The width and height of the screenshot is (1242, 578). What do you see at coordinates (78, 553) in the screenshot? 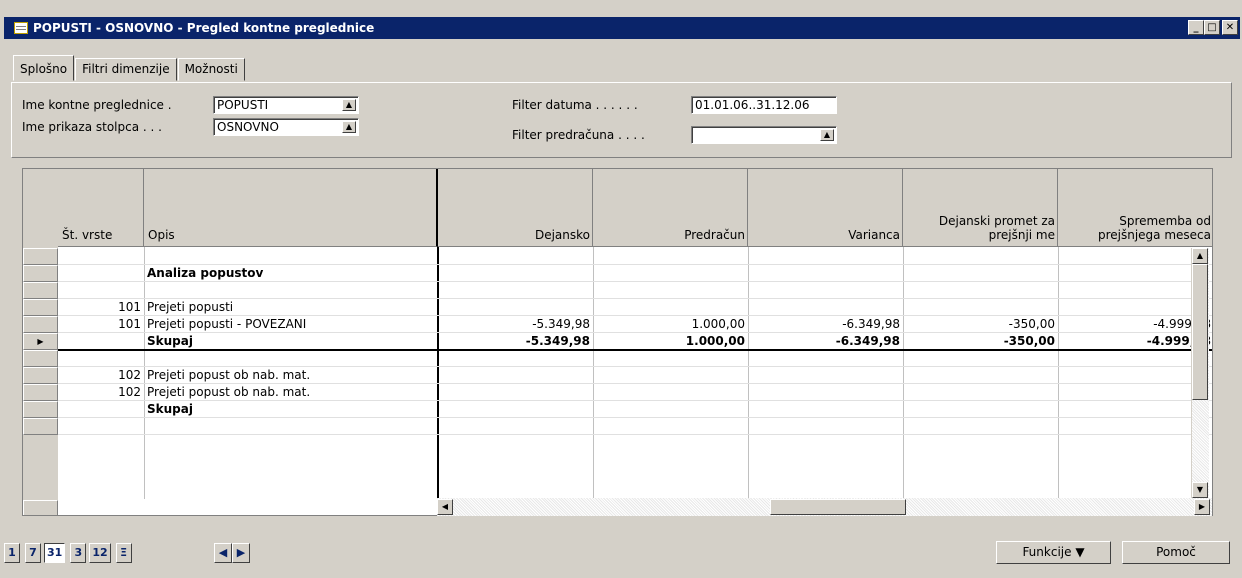
I see `period-button-3: 3` at bounding box center [78, 553].